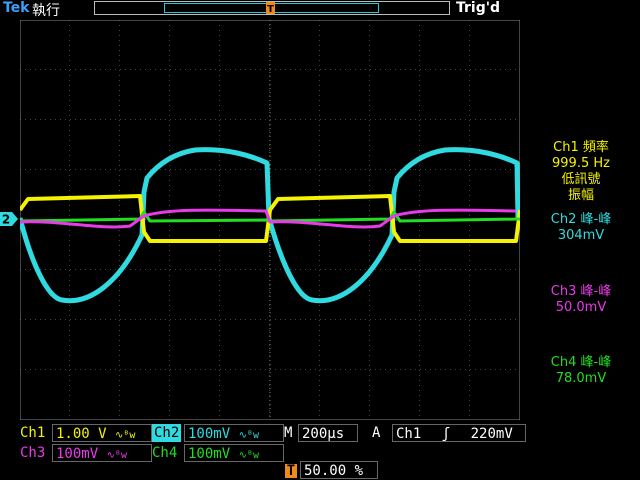 This screenshot has width=640, height=480. Describe the element at coordinates (409, 434) in the screenshot. I see `trigger-source: Ch1` at that location.